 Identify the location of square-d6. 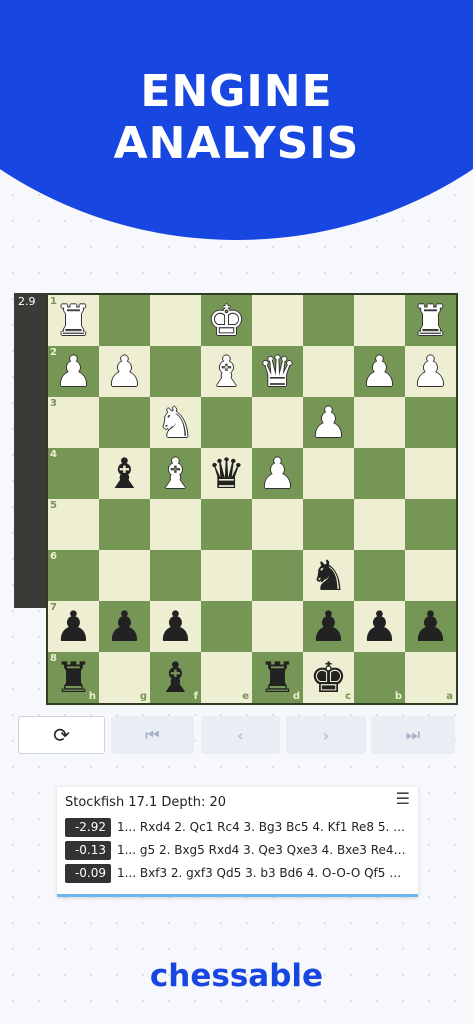
(277, 575).